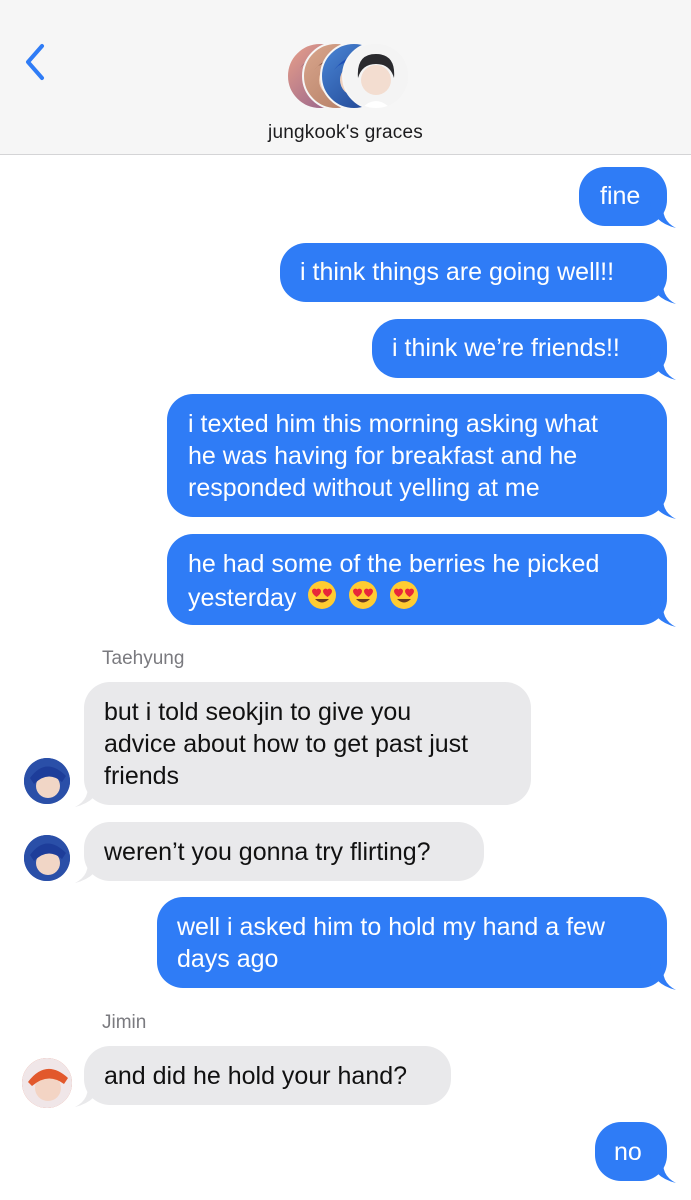 The width and height of the screenshot is (691, 1200). I want to click on message-line: yesterday, so click(427, 597).